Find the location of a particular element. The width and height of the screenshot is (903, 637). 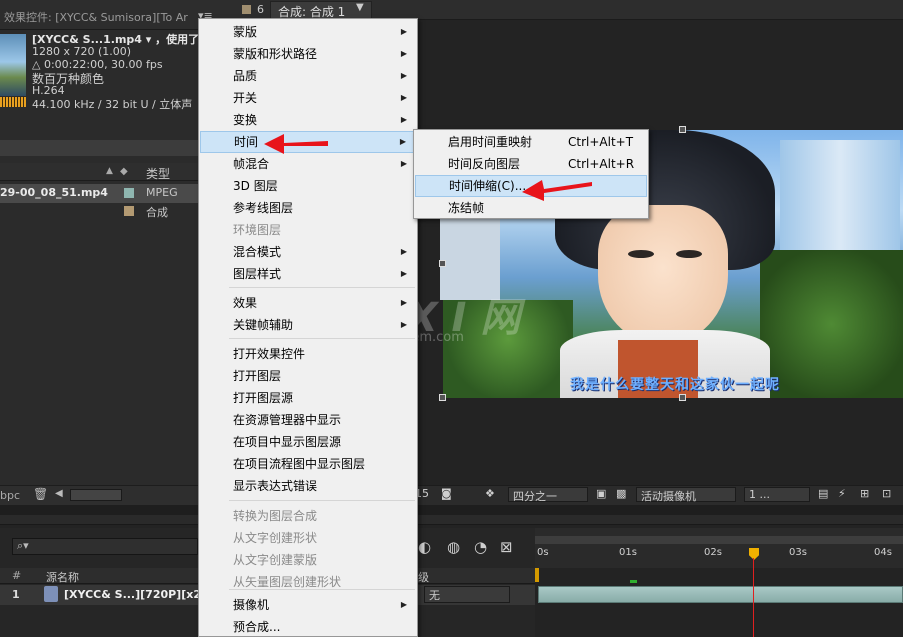

playhead-line is located at coordinates (753, 597).